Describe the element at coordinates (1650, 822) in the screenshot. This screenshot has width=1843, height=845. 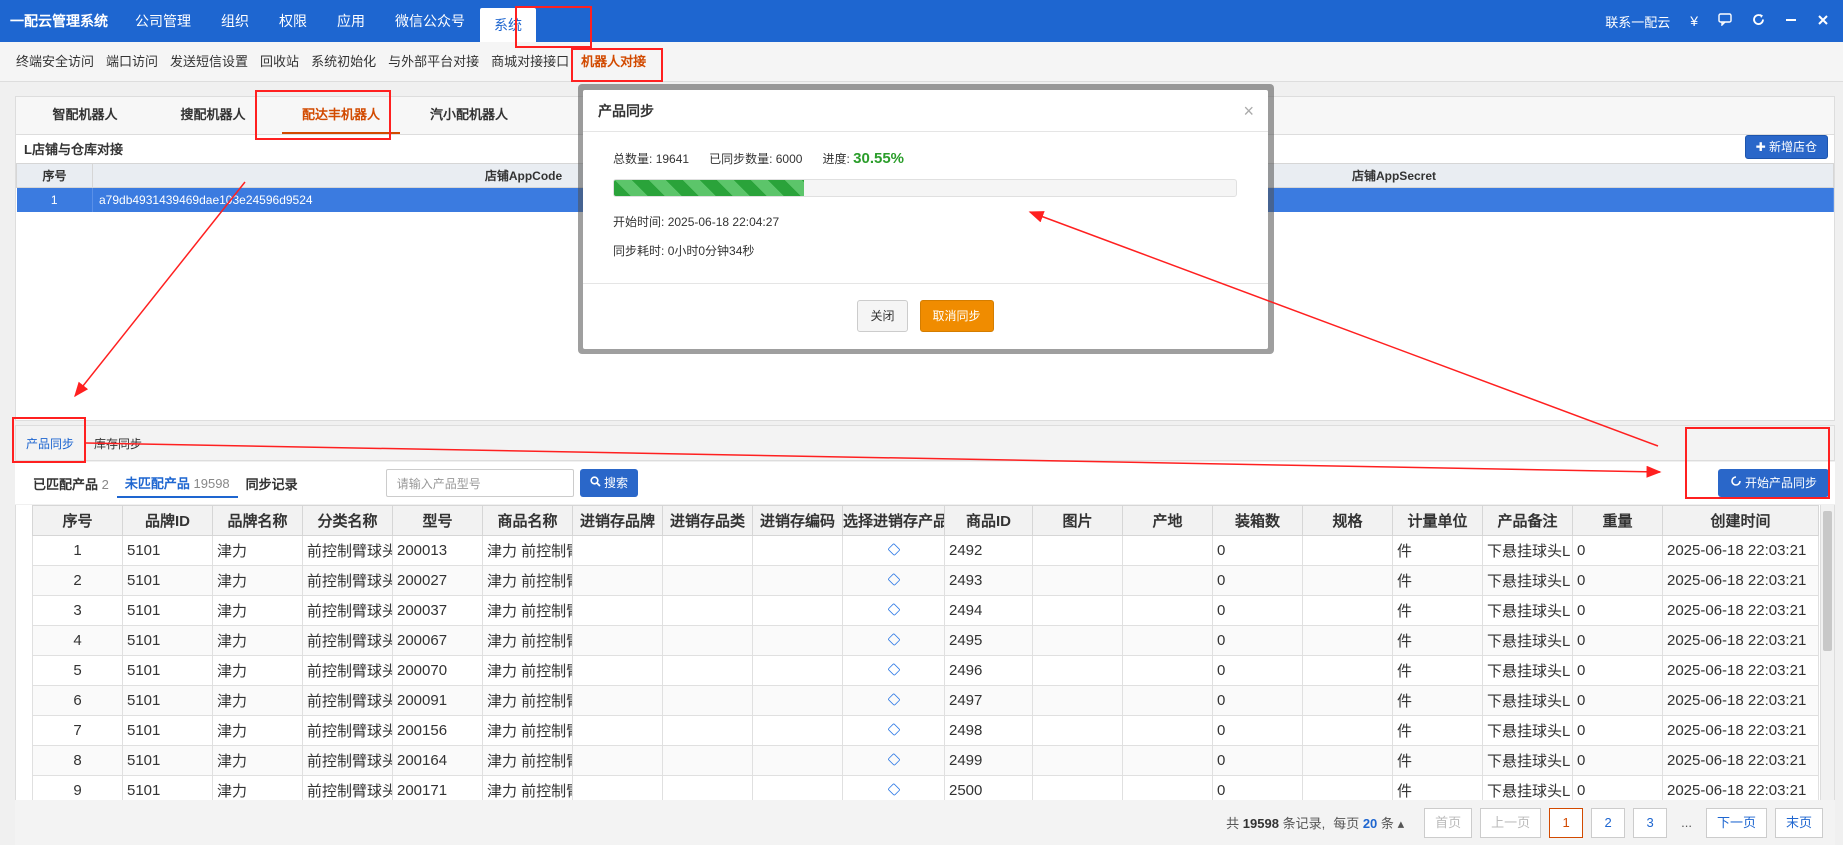
I see `page-3-button: 3` at that location.